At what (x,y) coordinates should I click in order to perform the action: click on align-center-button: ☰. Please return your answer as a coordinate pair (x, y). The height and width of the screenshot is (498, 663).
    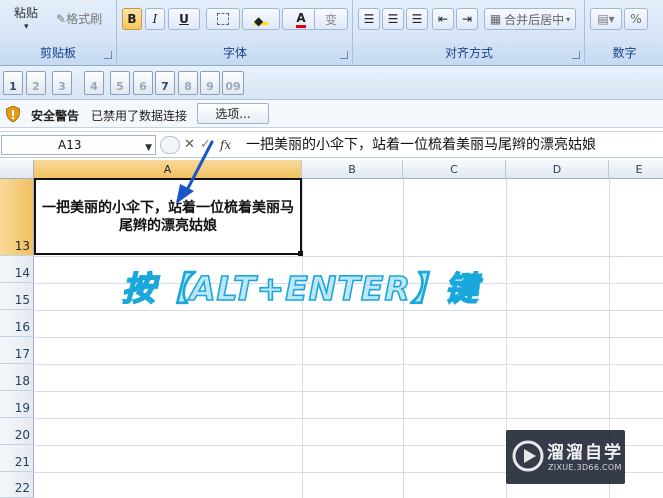
    Looking at the image, I should click on (393, 19).